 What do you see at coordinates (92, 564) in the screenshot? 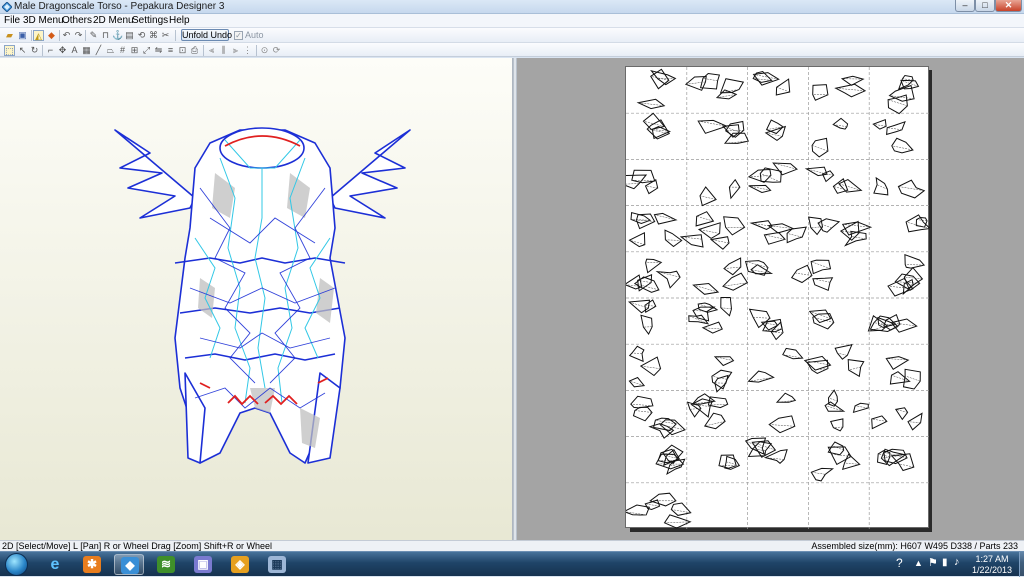
I see `blender-taskbar-button: ✱` at bounding box center [92, 564].